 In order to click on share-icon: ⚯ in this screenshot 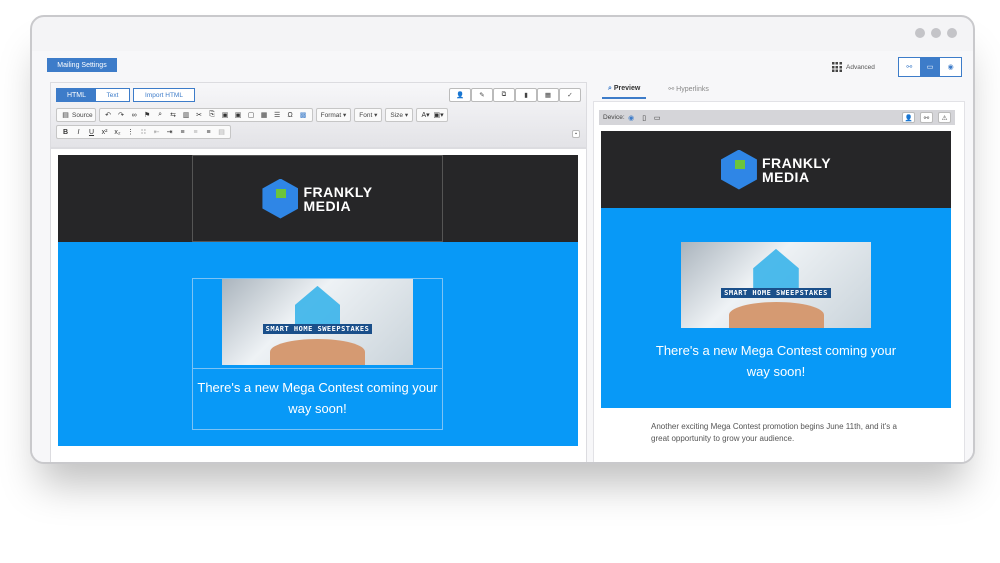, I will do `click(926, 117)`.